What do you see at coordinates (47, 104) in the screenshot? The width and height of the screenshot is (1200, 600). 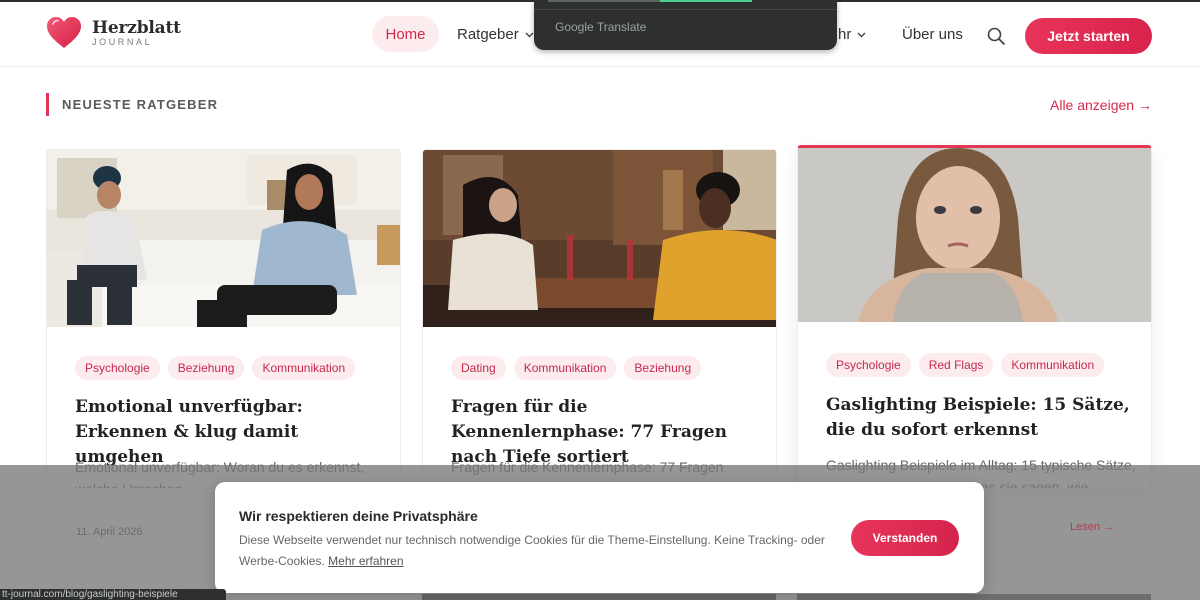 I see `section-accent-bar` at bounding box center [47, 104].